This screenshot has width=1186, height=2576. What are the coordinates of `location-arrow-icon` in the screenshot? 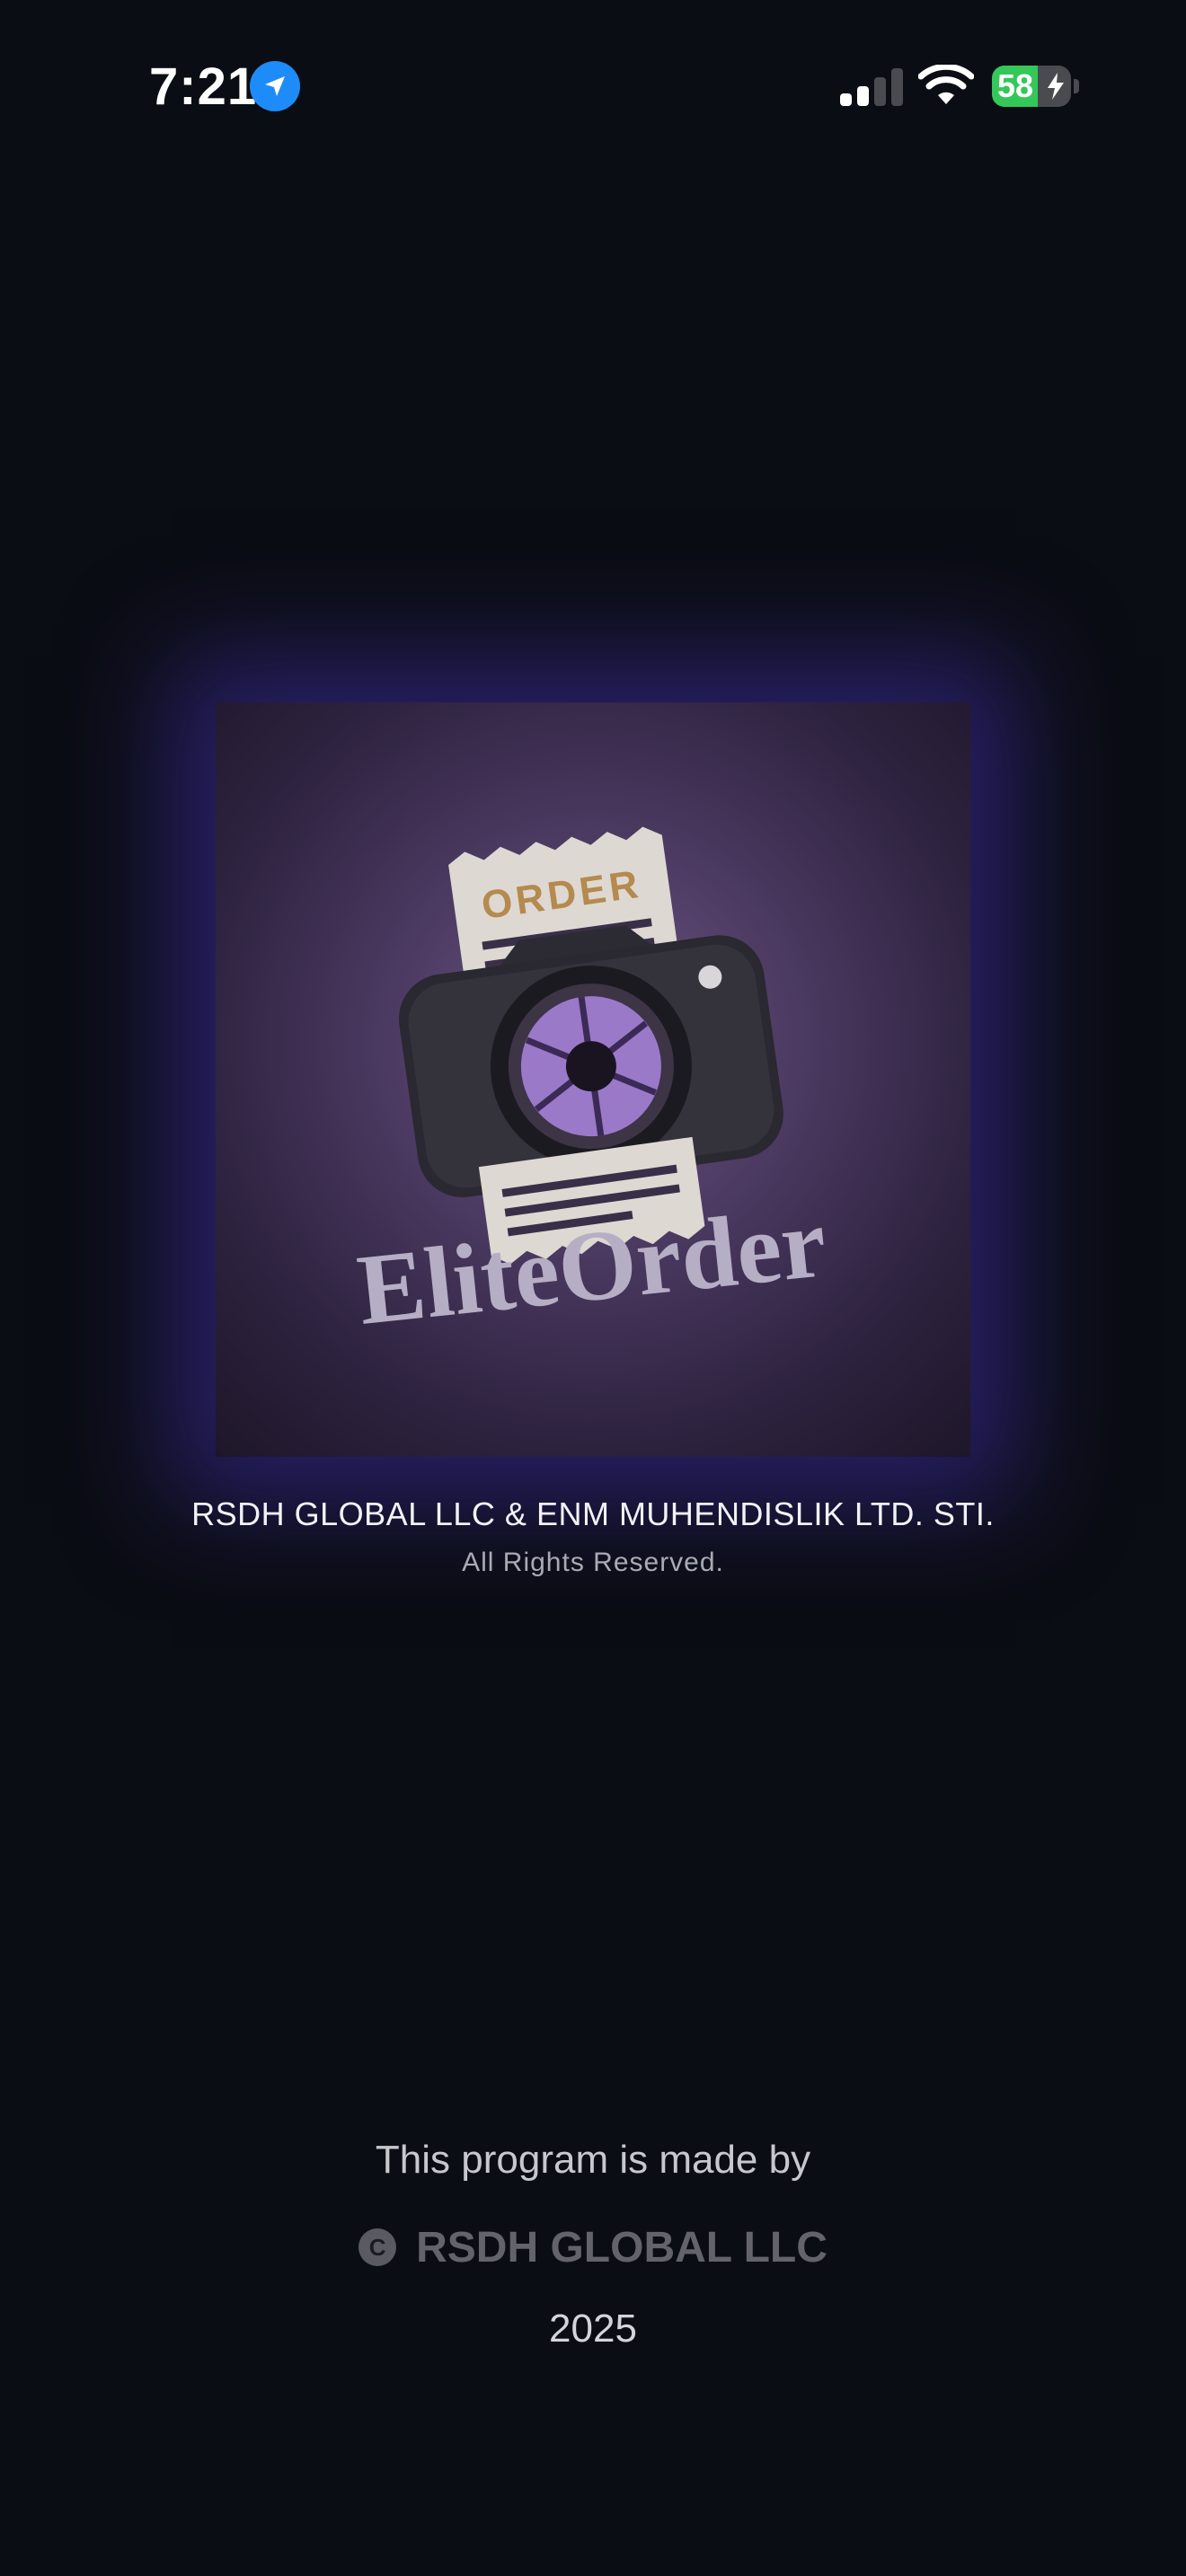 It's located at (275, 86).